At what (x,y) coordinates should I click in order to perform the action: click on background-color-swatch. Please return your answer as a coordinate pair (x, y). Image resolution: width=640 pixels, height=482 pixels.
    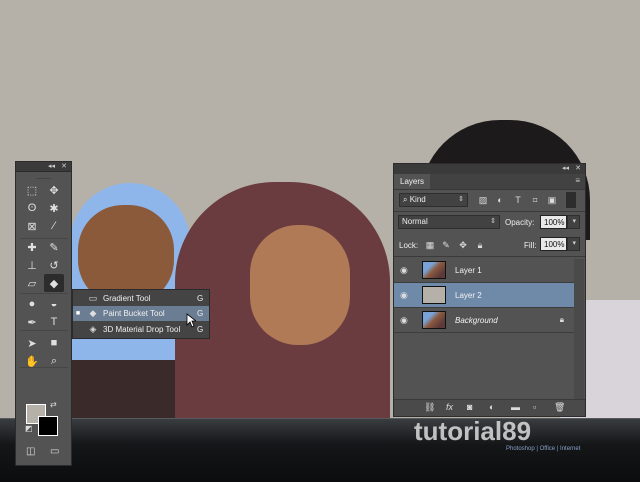
    Looking at the image, I should click on (48, 426).